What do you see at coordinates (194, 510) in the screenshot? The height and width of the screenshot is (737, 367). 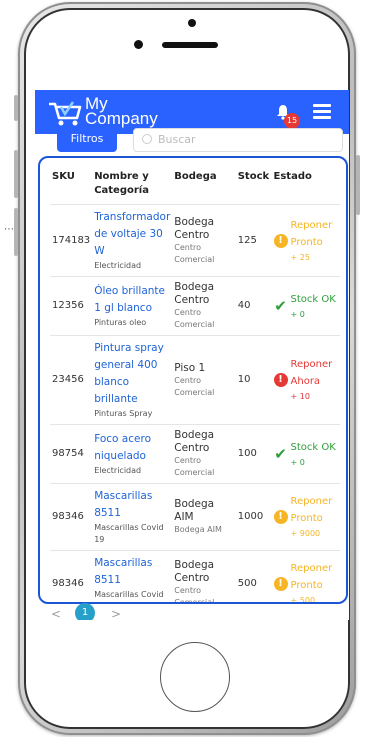 I see `warehouse-name: Bodega AIM` at bounding box center [194, 510].